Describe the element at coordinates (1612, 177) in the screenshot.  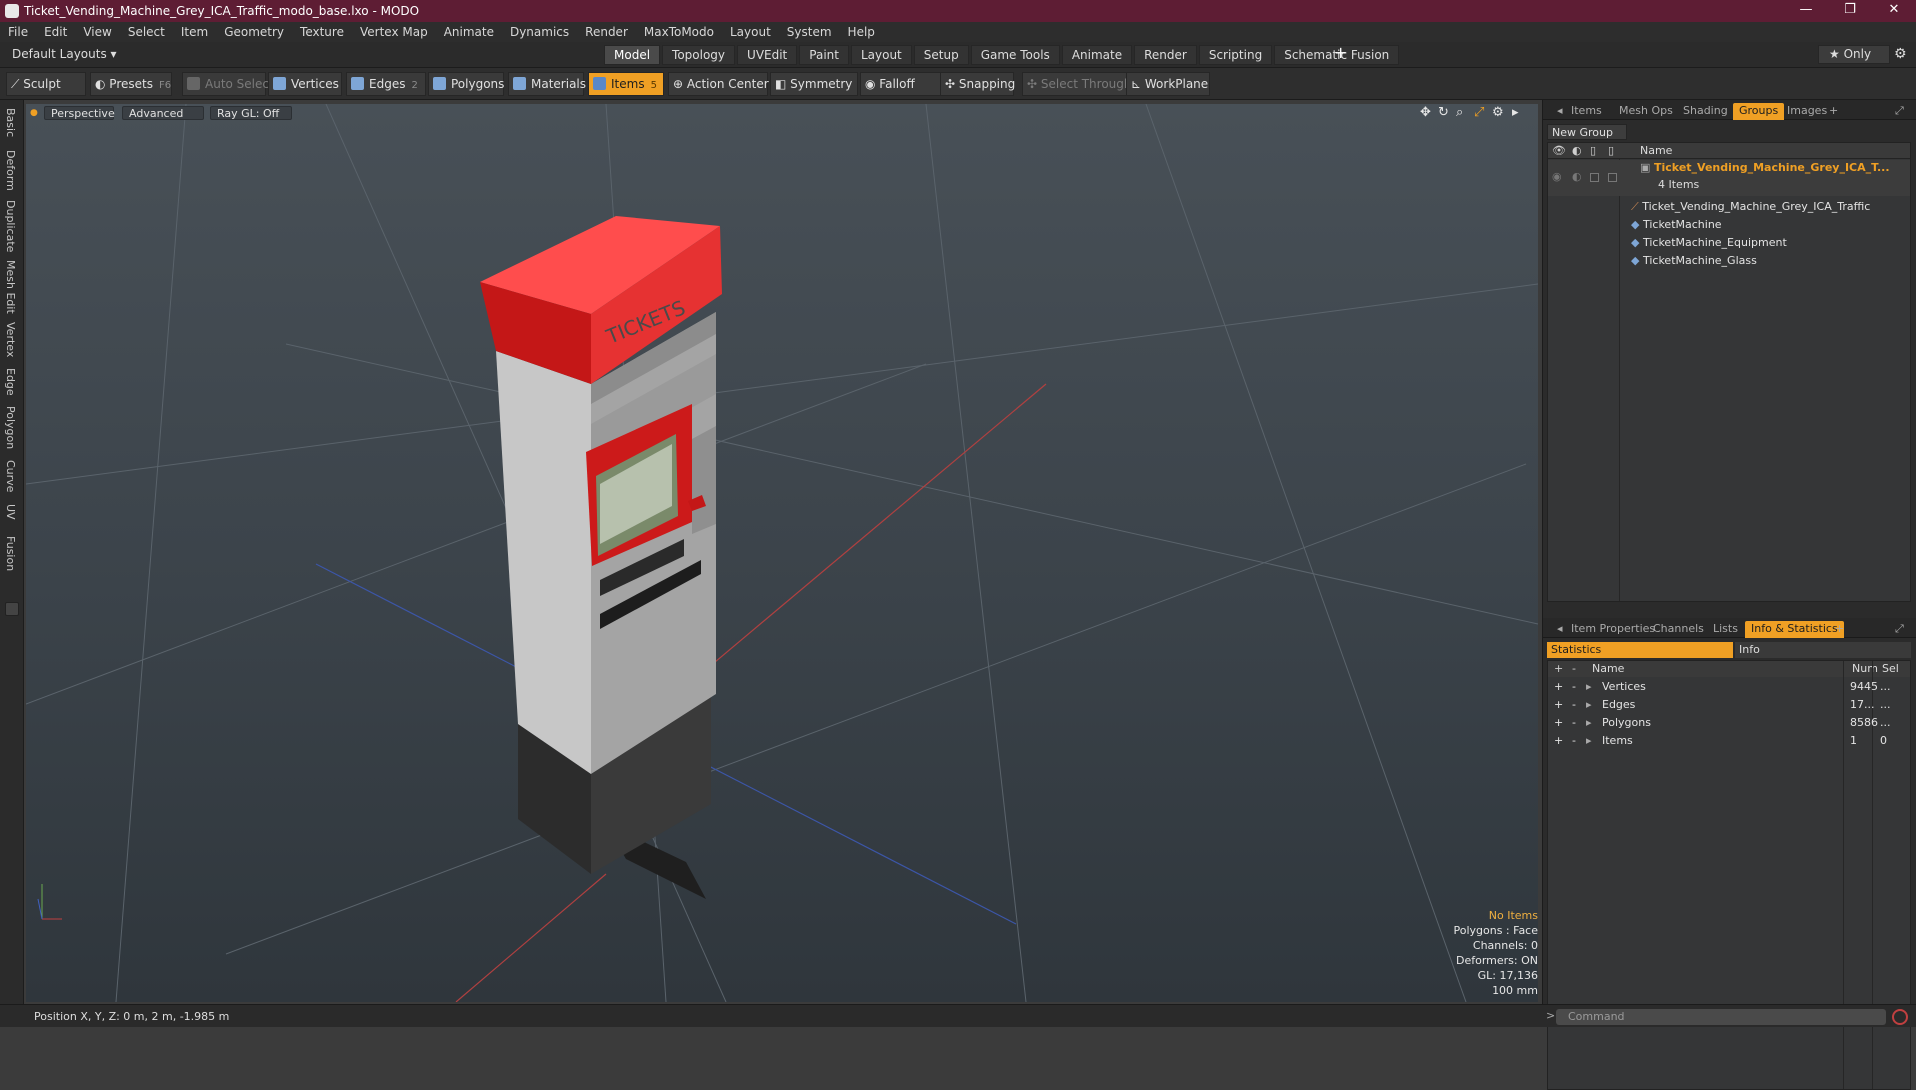
I see `group-select-checkbox` at that location.